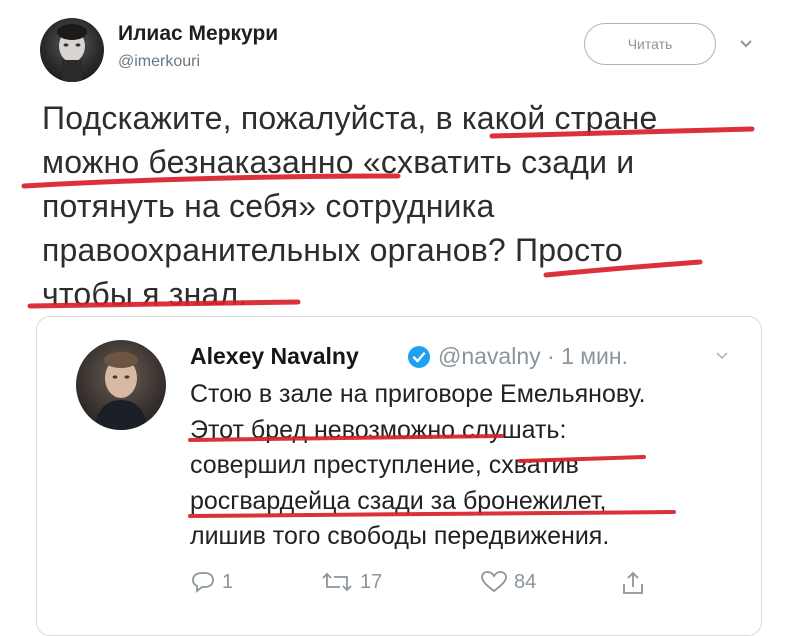 This screenshot has height=636, width=800. I want to click on quoted-author-avatar, so click(121, 385).